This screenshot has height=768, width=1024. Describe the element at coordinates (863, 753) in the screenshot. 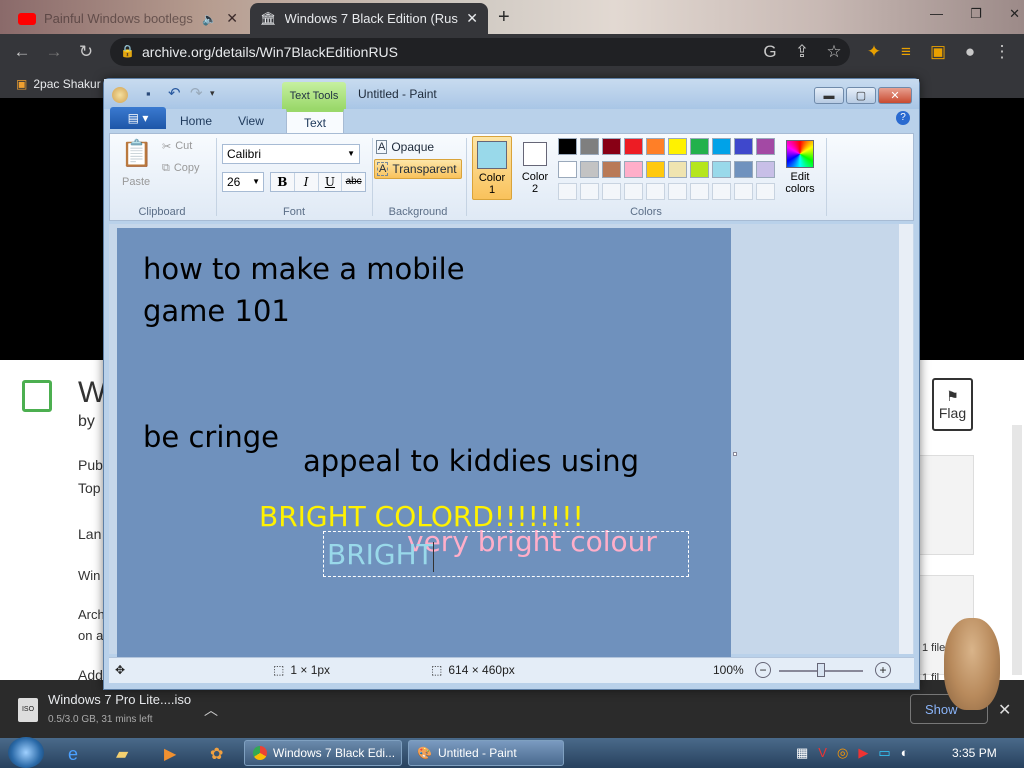

I see `tray-icon: ▶` at that location.